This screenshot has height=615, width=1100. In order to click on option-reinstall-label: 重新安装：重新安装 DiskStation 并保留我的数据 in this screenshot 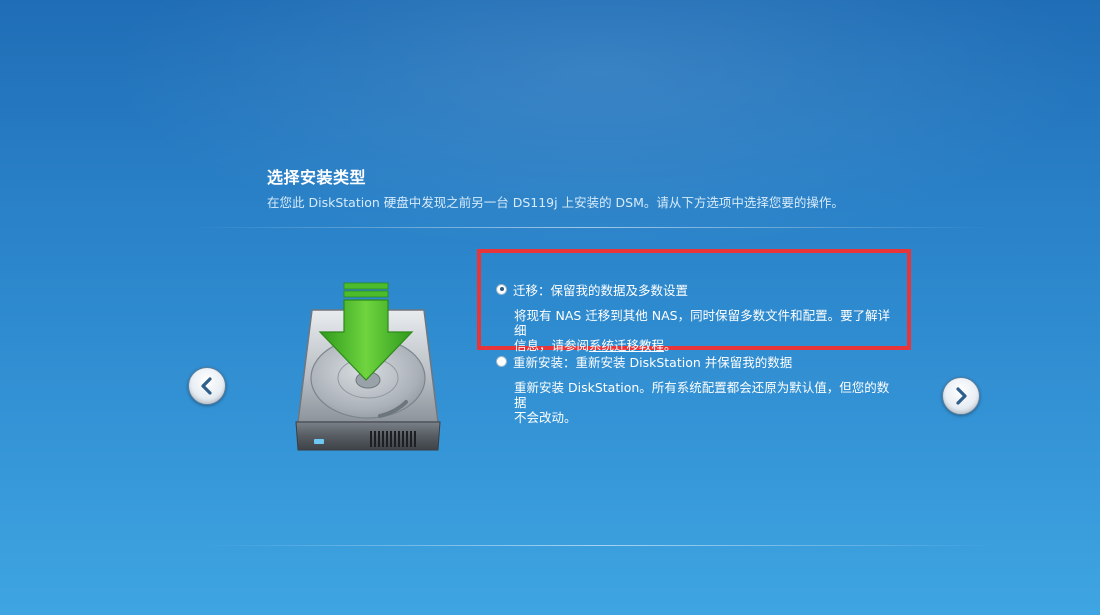, I will do `click(653, 362)`.